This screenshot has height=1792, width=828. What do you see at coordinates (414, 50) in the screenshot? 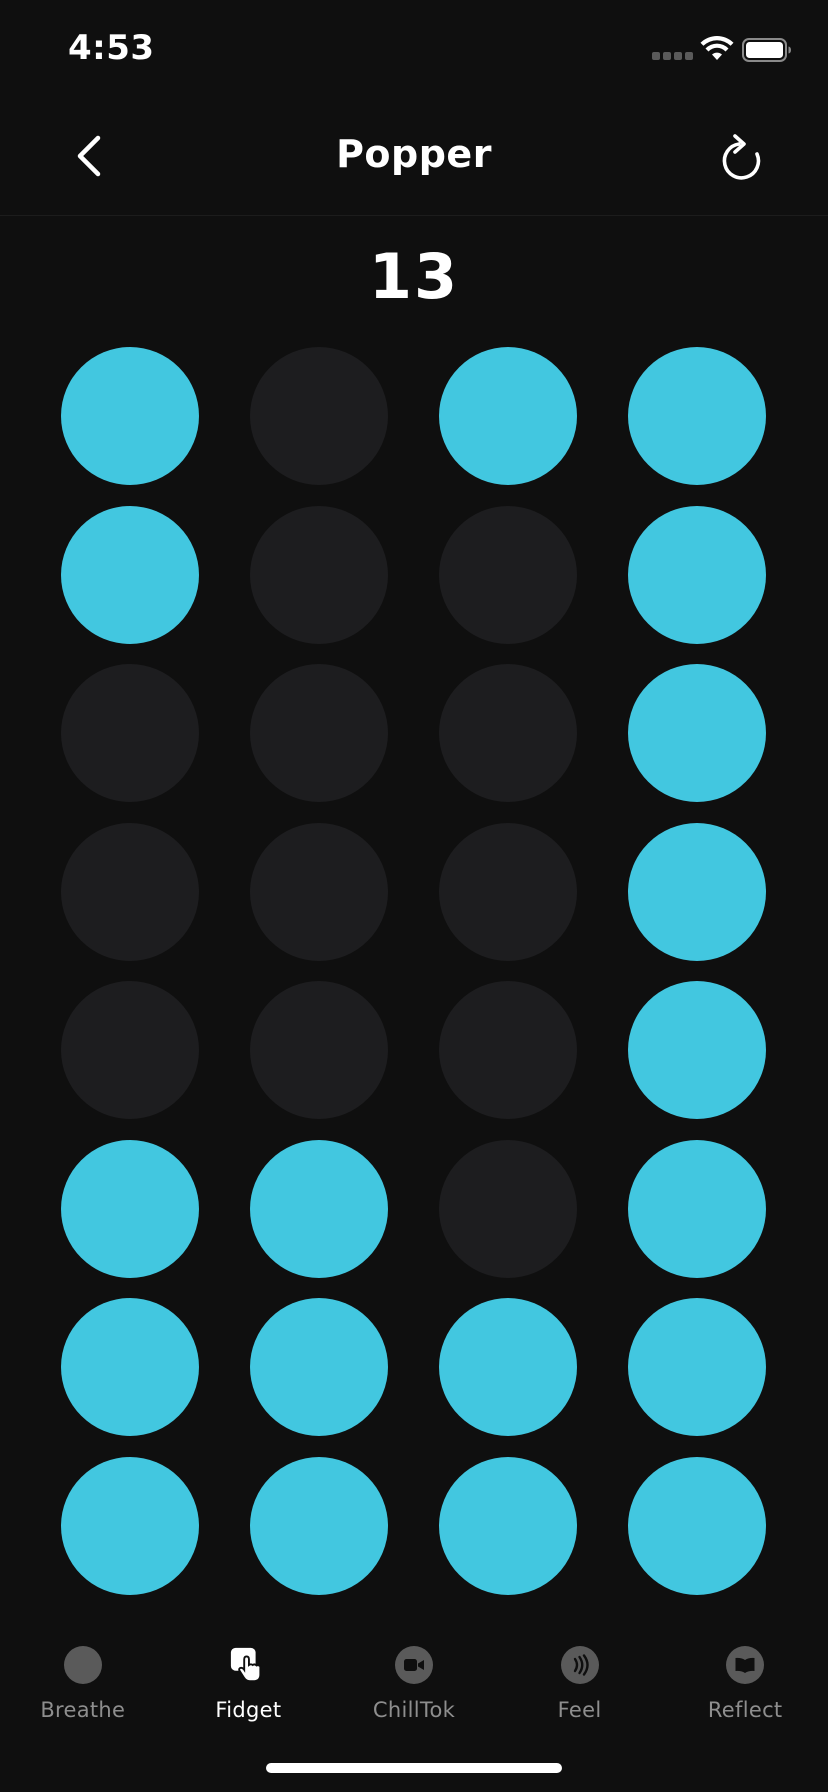
I see `status-bar: 4:53` at bounding box center [414, 50].